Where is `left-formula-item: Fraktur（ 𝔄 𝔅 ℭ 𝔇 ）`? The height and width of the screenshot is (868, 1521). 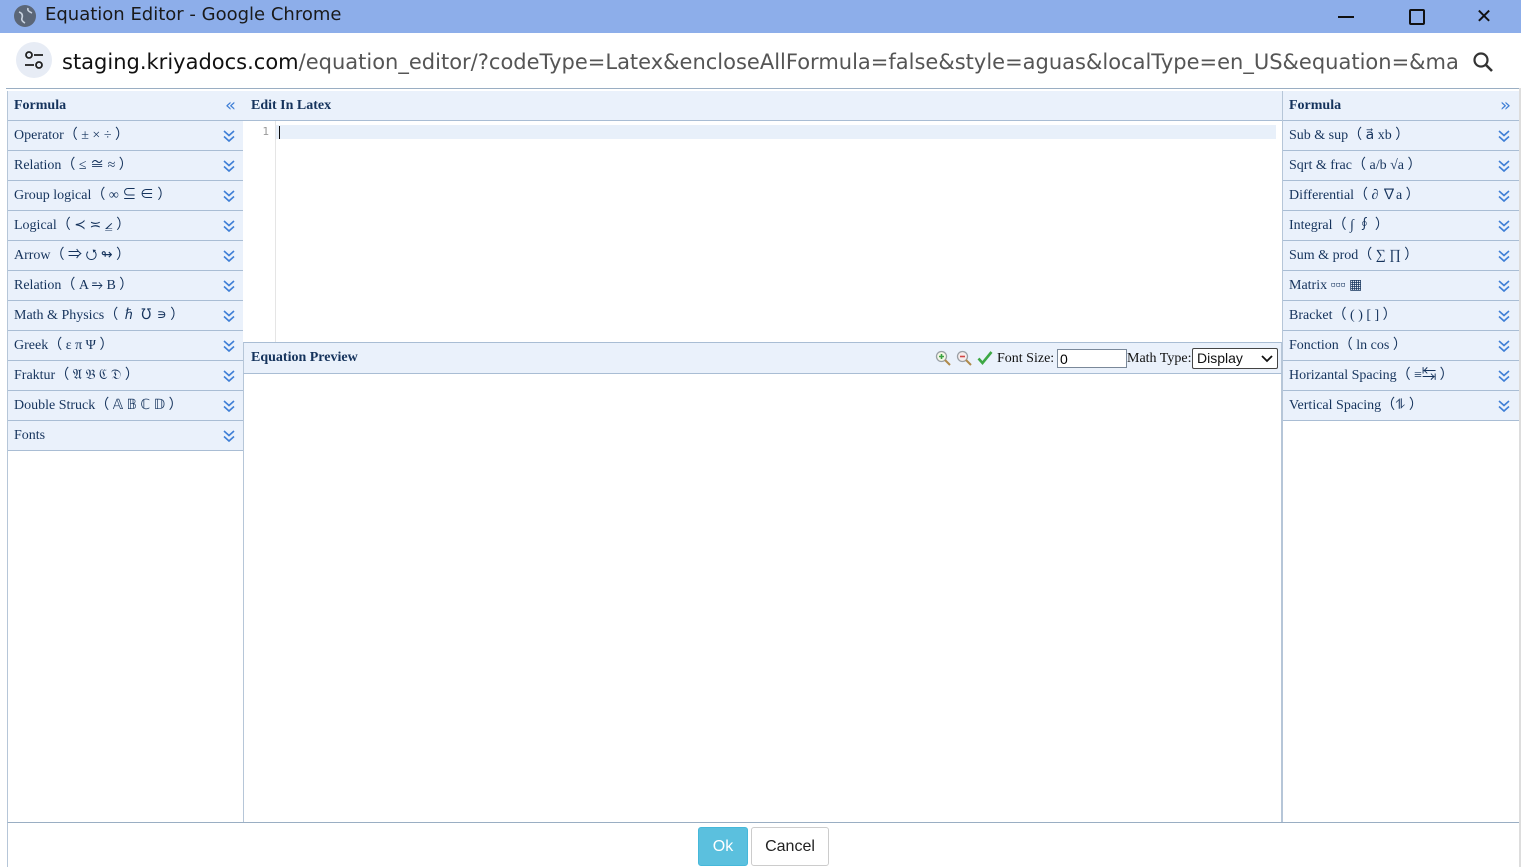
left-formula-item: Fraktur（ 𝔄 𝔅 ℭ 𝔇 ） is located at coordinates (126, 376).